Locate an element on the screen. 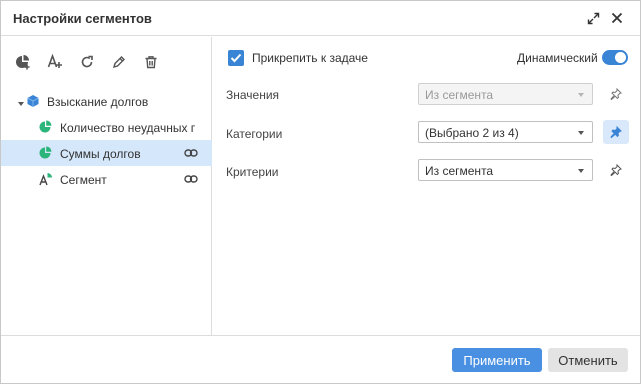  cancel-button: Отменить is located at coordinates (588, 360).